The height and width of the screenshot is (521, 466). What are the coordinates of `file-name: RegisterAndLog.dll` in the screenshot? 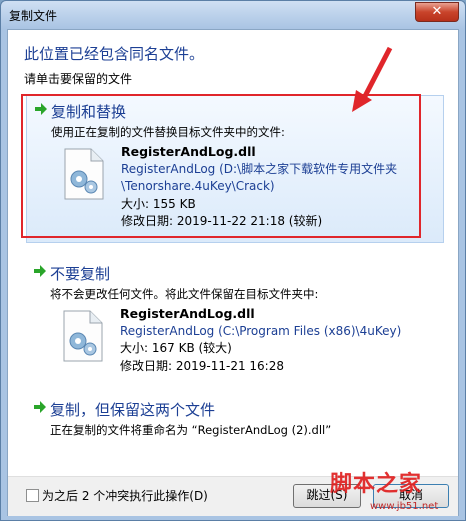 It's located at (187, 313).